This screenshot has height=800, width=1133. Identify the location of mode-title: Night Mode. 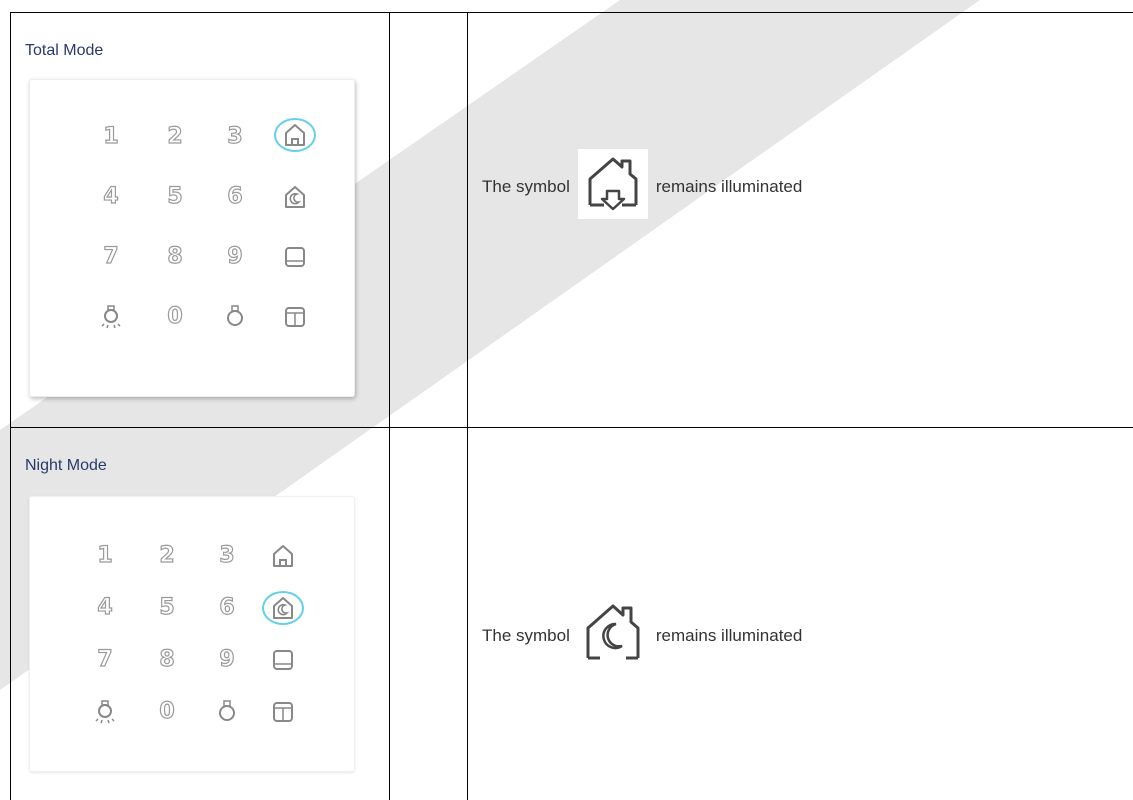
(207, 466).